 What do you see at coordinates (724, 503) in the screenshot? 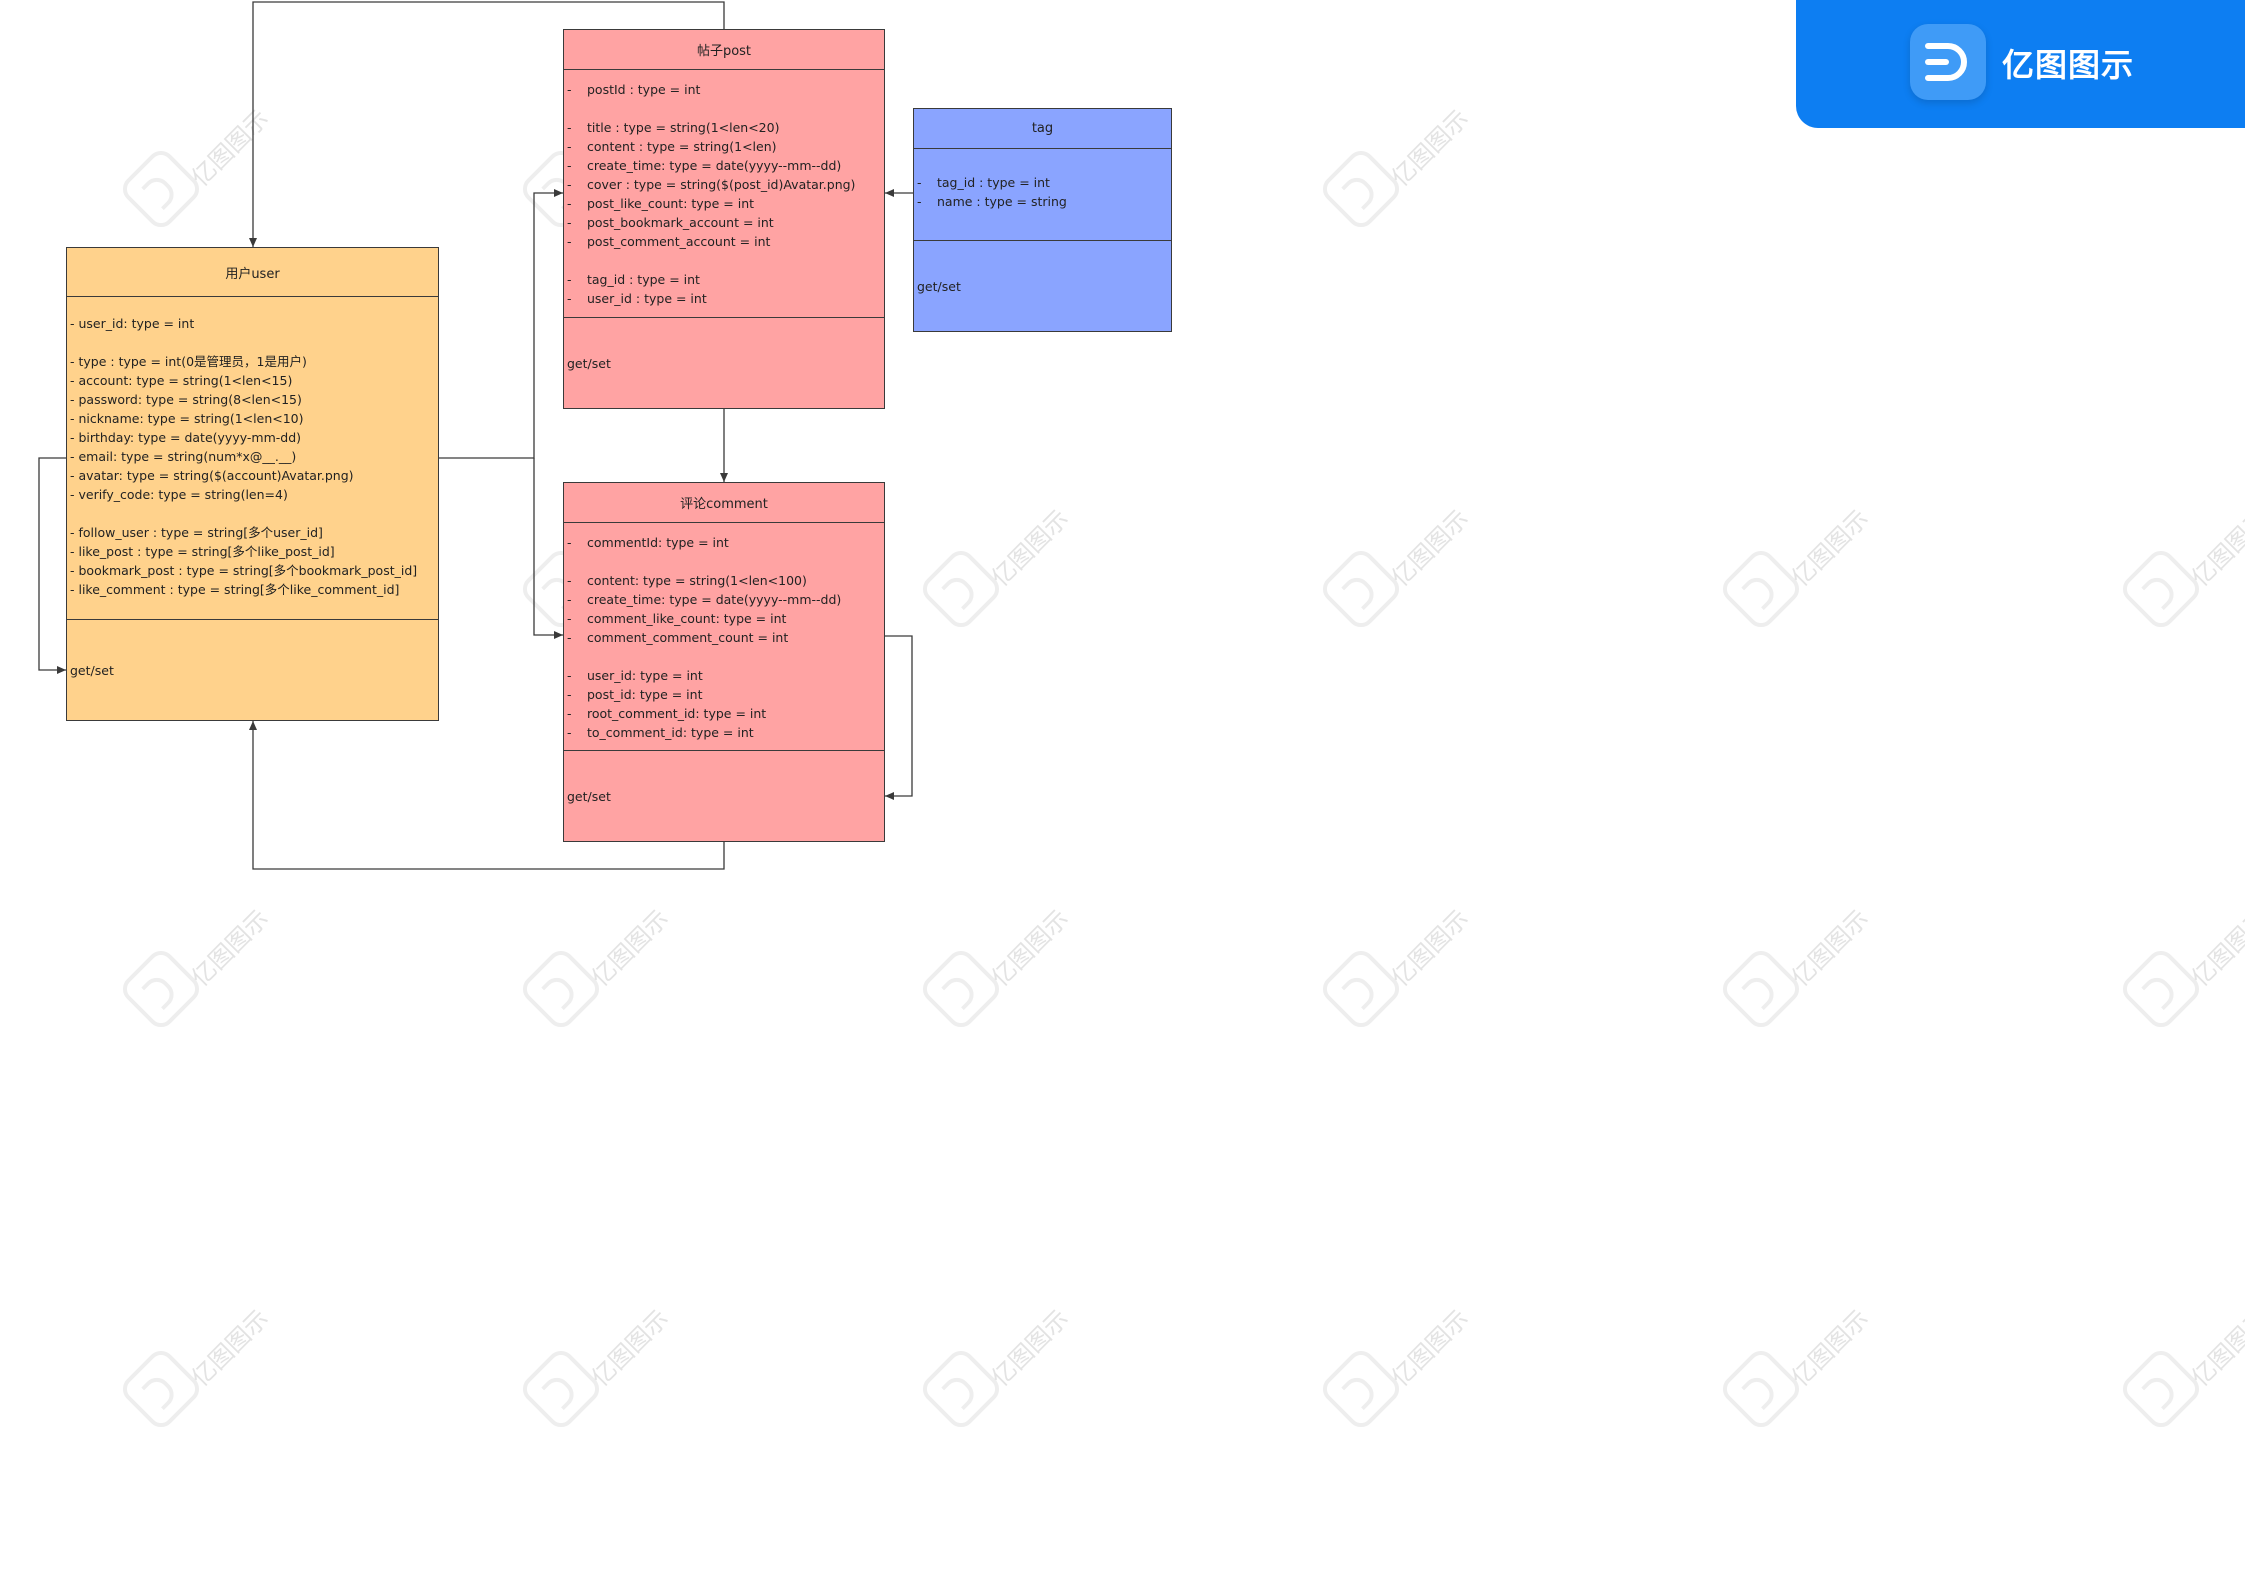
I see `class-comment-title: 评论comment` at bounding box center [724, 503].